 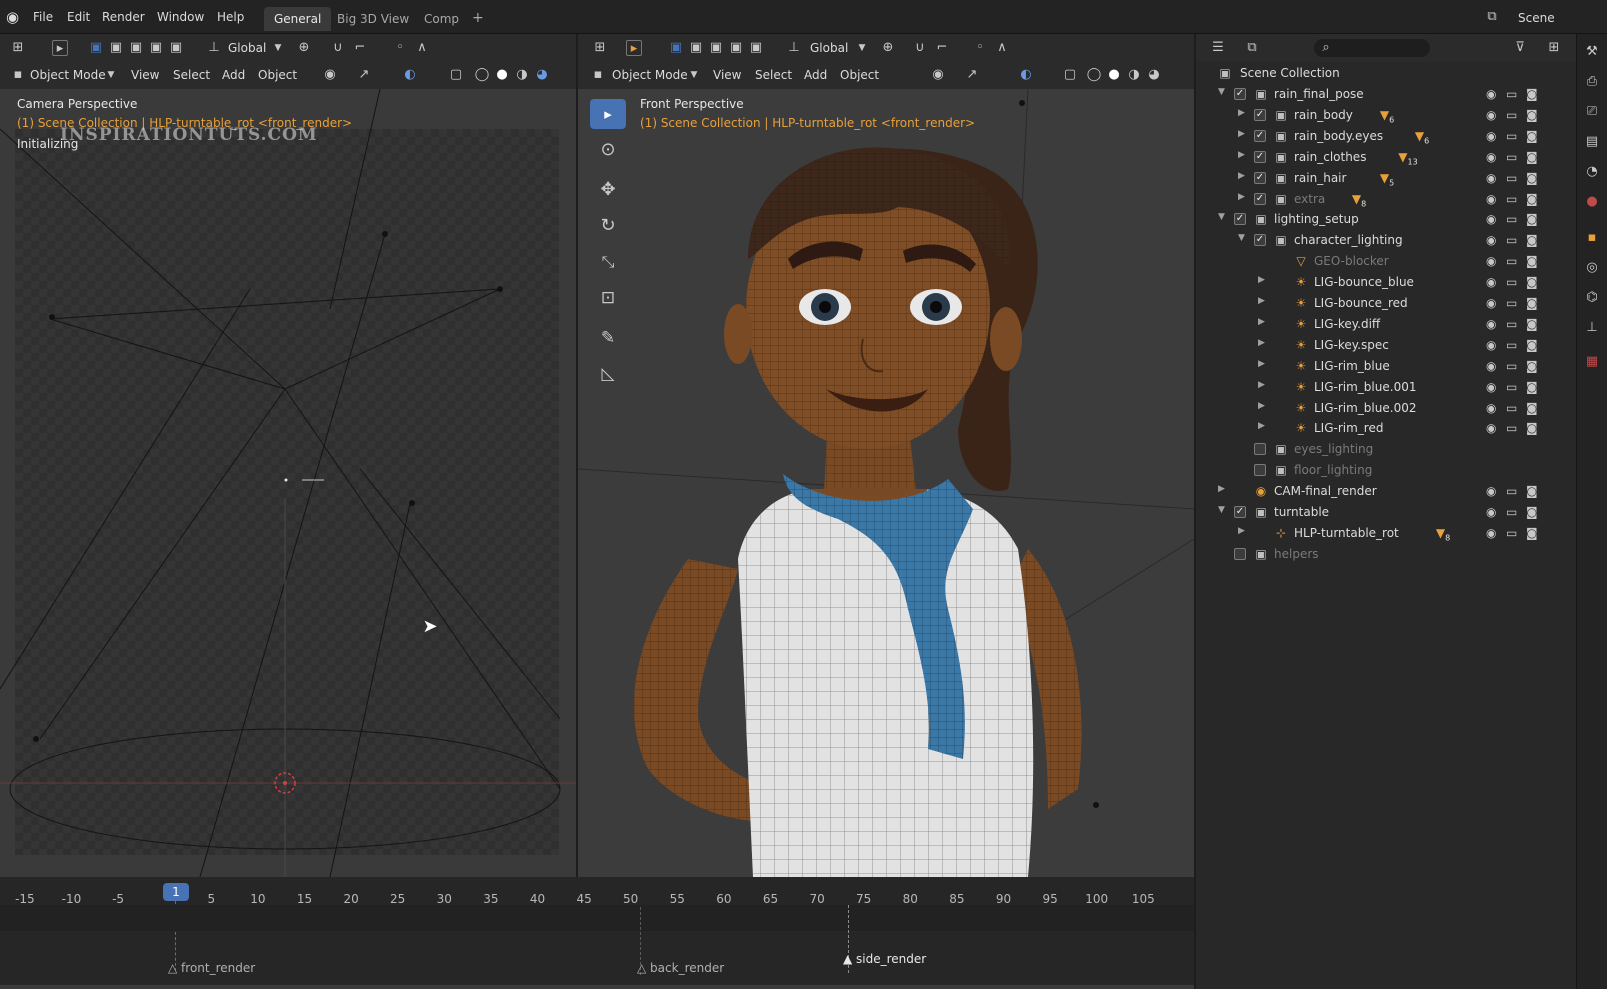 I want to click on select-mode-invert-icon: ▣, so click(x=736, y=48).